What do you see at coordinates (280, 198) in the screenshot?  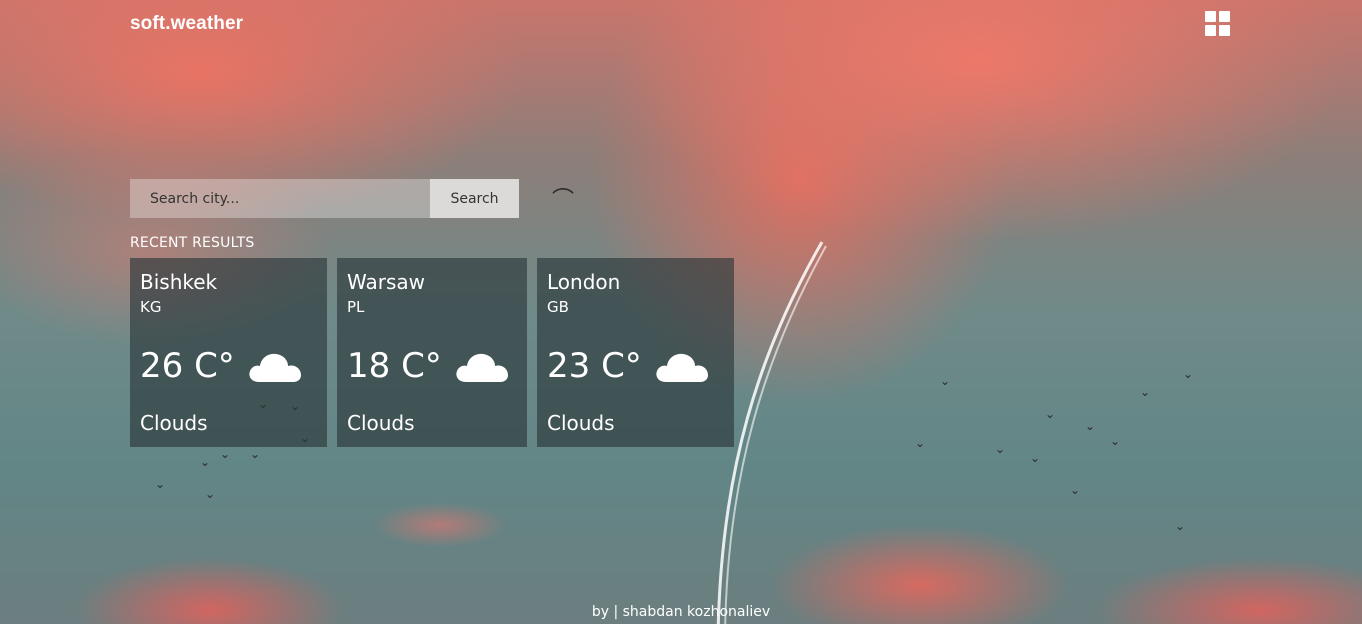 I see `search-input` at bounding box center [280, 198].